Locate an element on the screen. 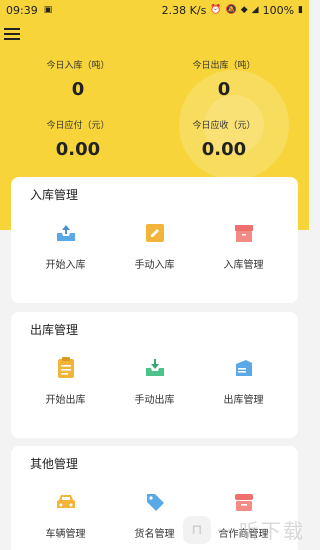 The width and height of the screenshot is (320, 550). menu-button is located at coordinates (14, 34).